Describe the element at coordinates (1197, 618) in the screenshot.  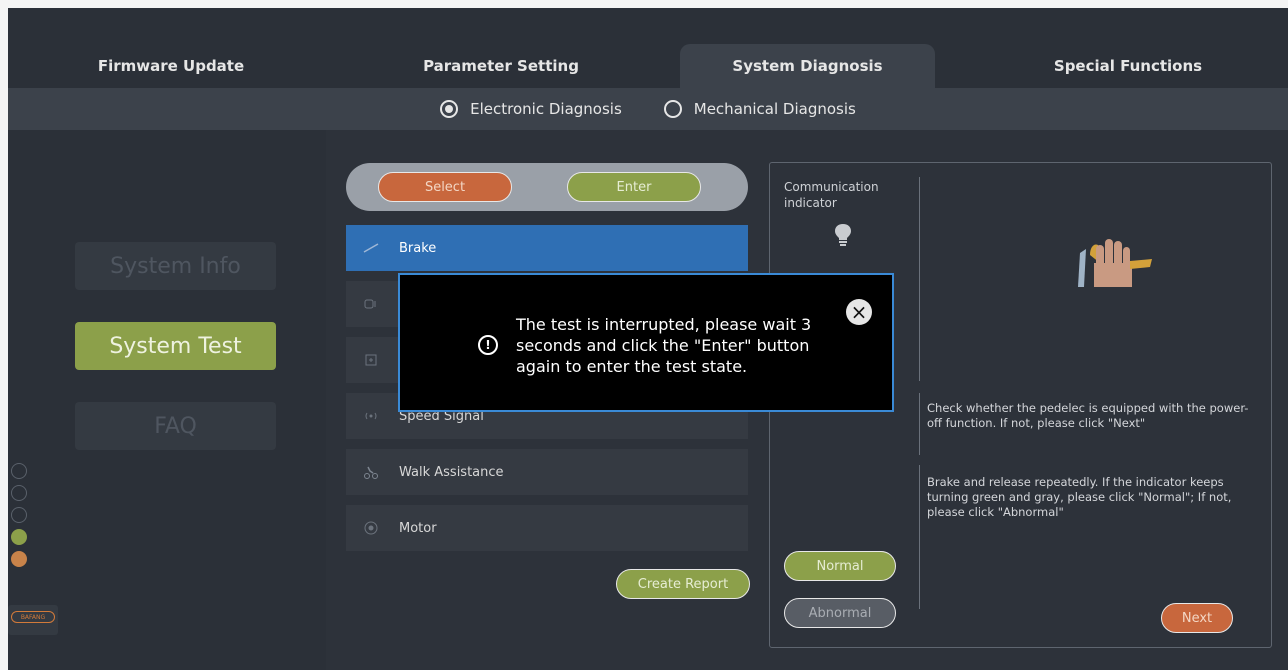
I see `next-button: Next` at that location.